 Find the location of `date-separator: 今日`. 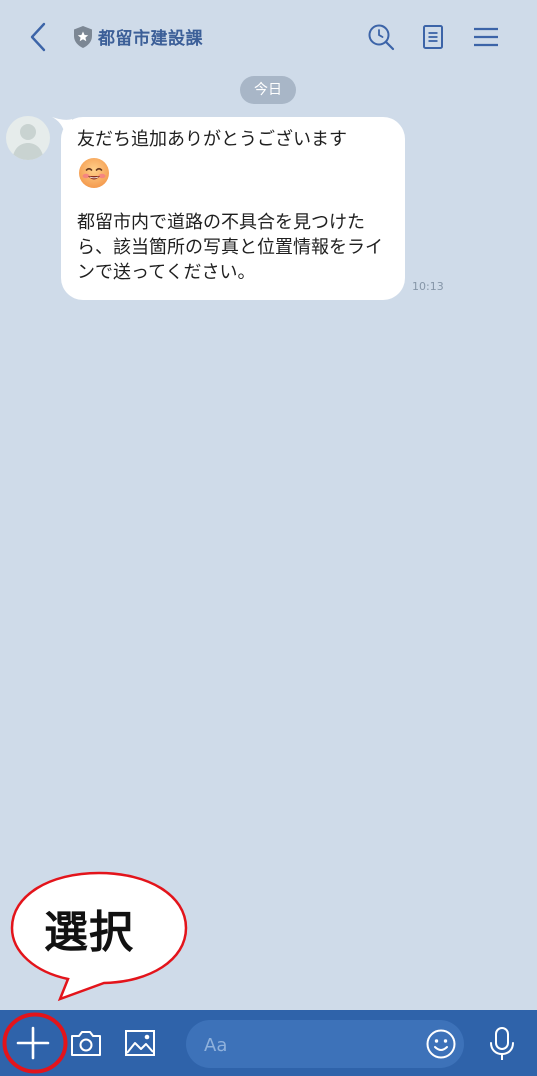

date-separator: 今日 is located at coordinates (268, 90).